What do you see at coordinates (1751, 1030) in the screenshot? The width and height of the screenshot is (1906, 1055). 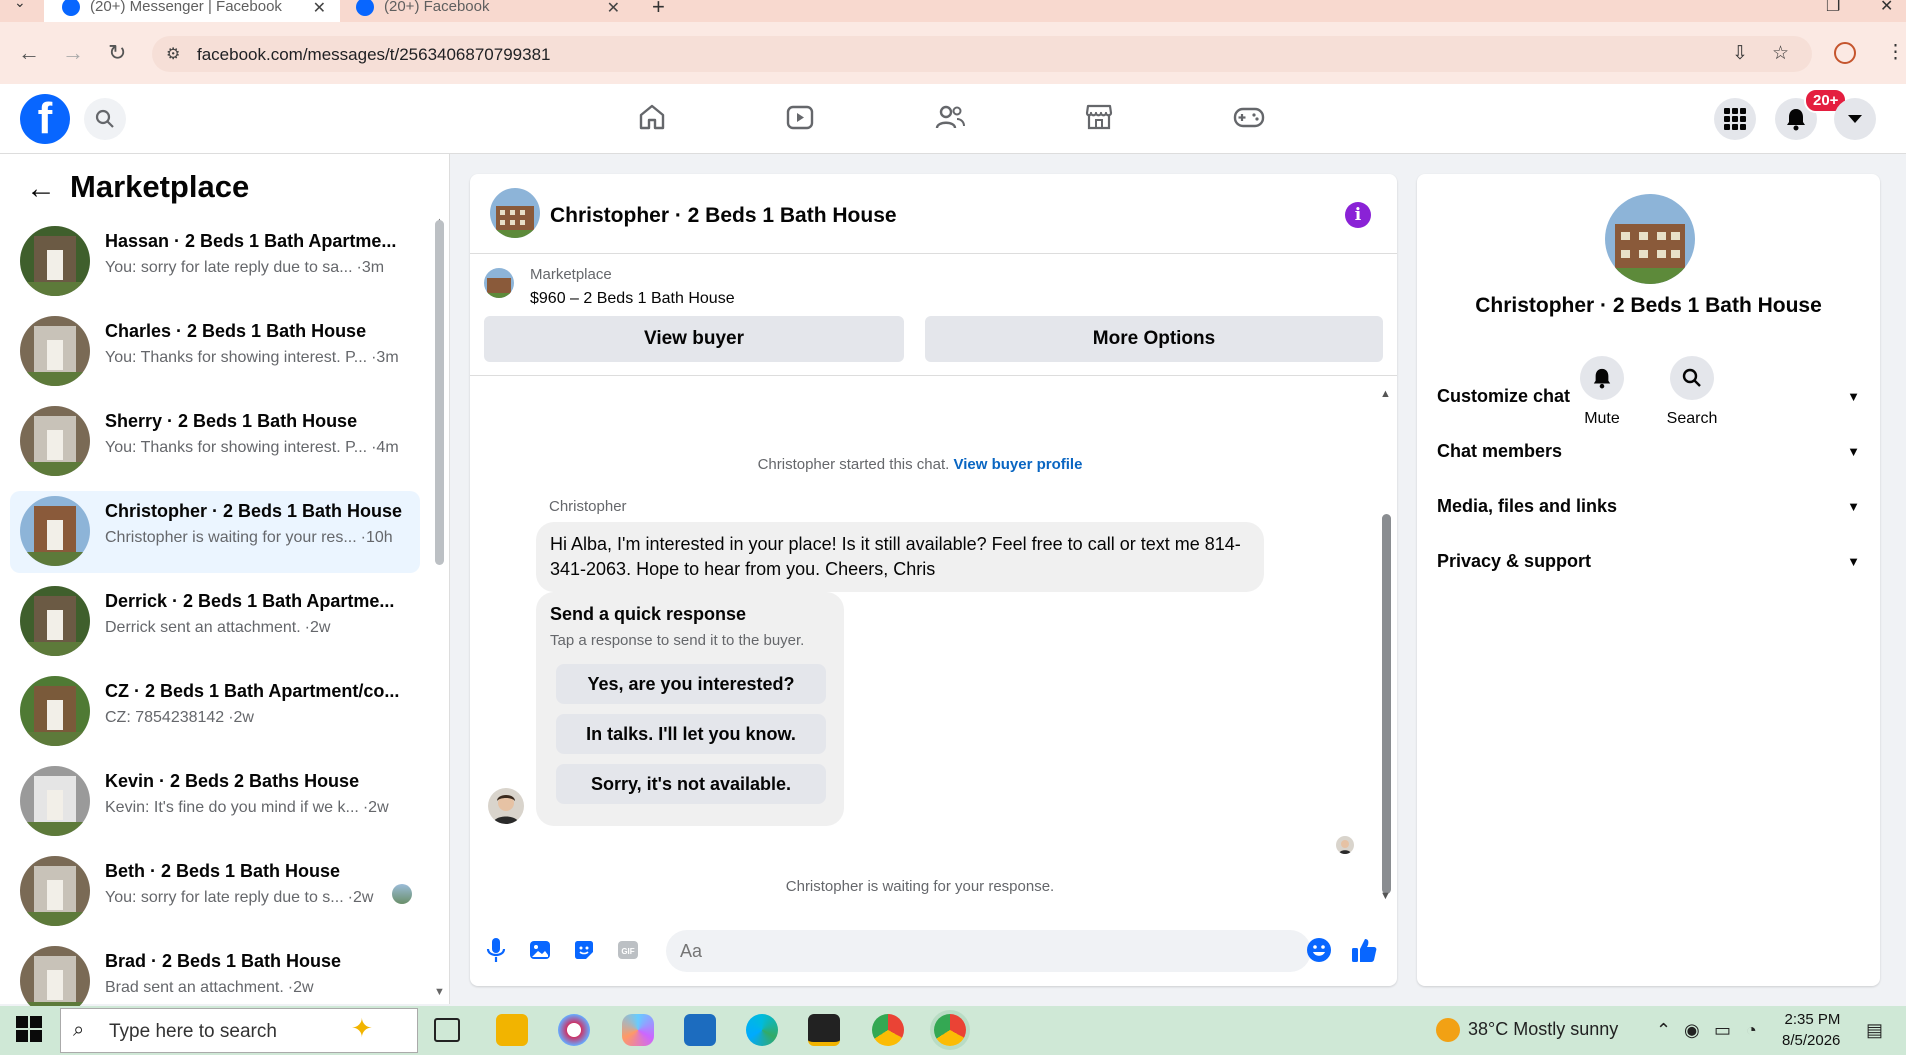 I see `wifi-icon: ◔` at bounding box center [1751, 1030].